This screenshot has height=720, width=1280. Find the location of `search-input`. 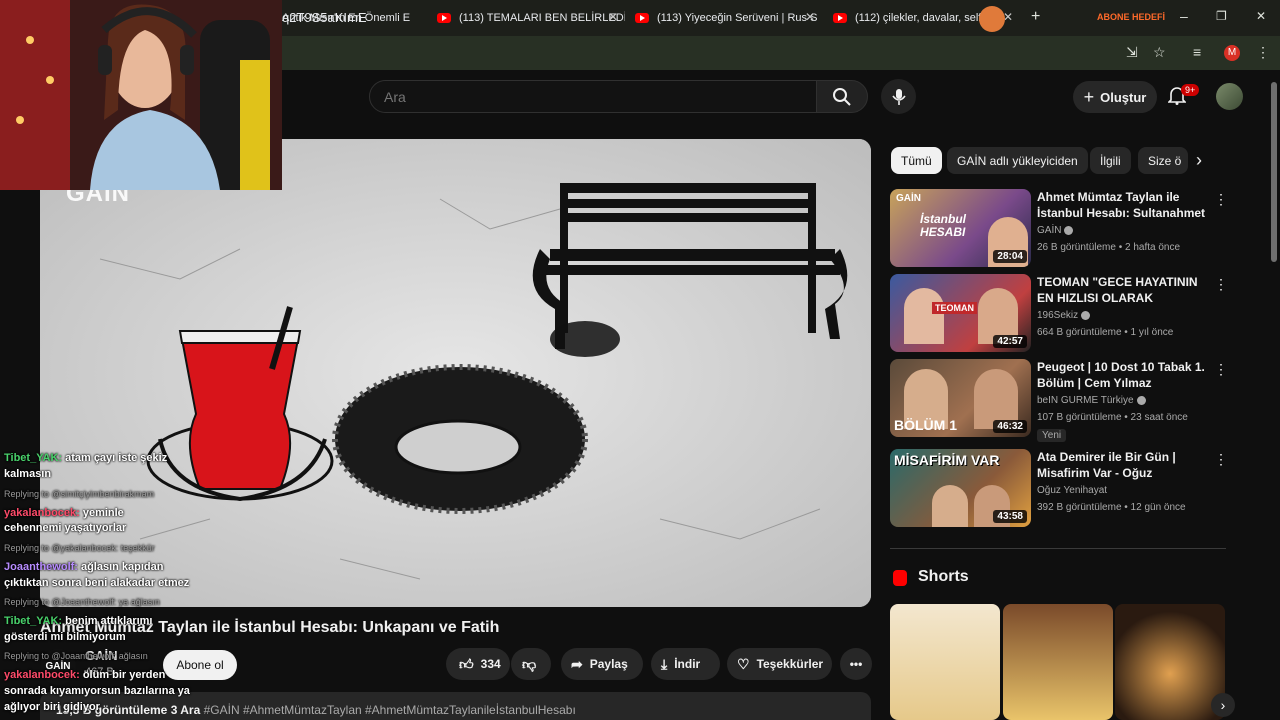

search-input is located at coordinates (593, 96).